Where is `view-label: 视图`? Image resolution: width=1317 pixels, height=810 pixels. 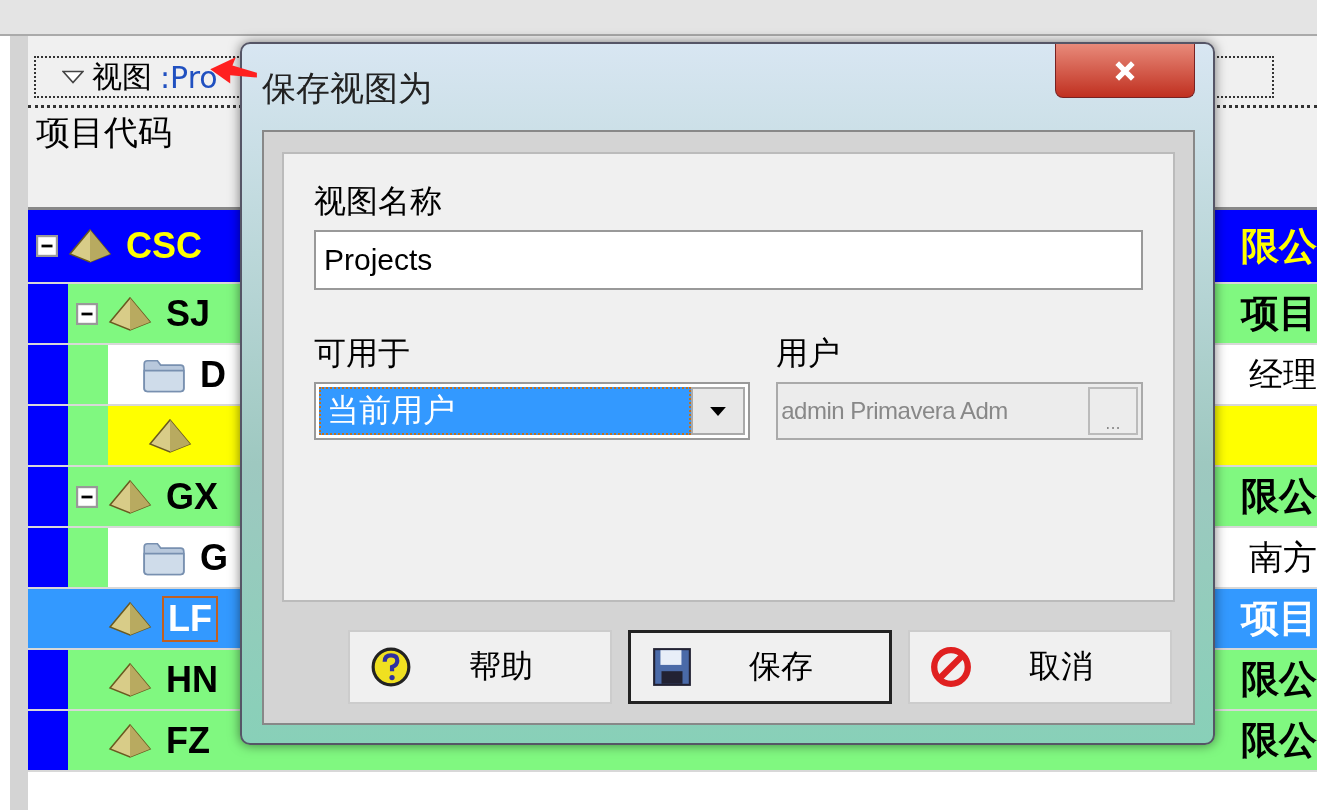 view-label: 视图 is located at coordinates (122, 76).